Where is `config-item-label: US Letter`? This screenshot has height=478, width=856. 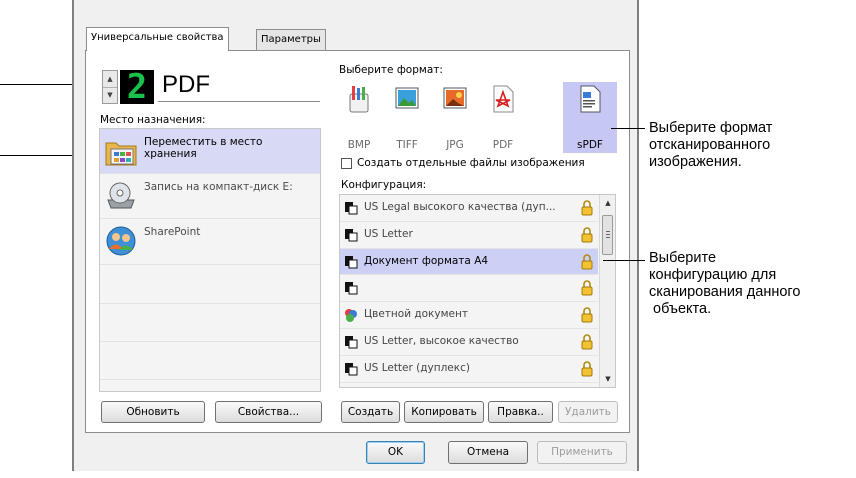
config-item-label: US Letter is located at coordinates (388, 233).